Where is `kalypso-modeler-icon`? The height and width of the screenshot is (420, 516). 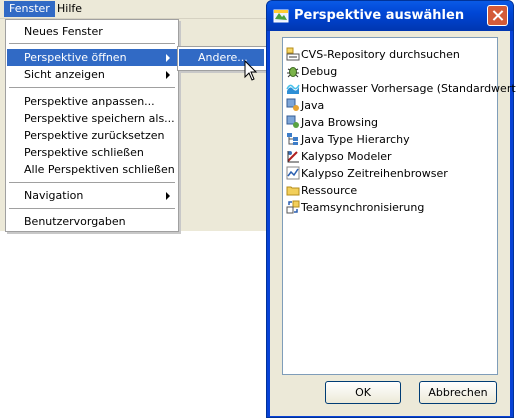
kalypso-modeler-icon is located at coordinates (293, 157).